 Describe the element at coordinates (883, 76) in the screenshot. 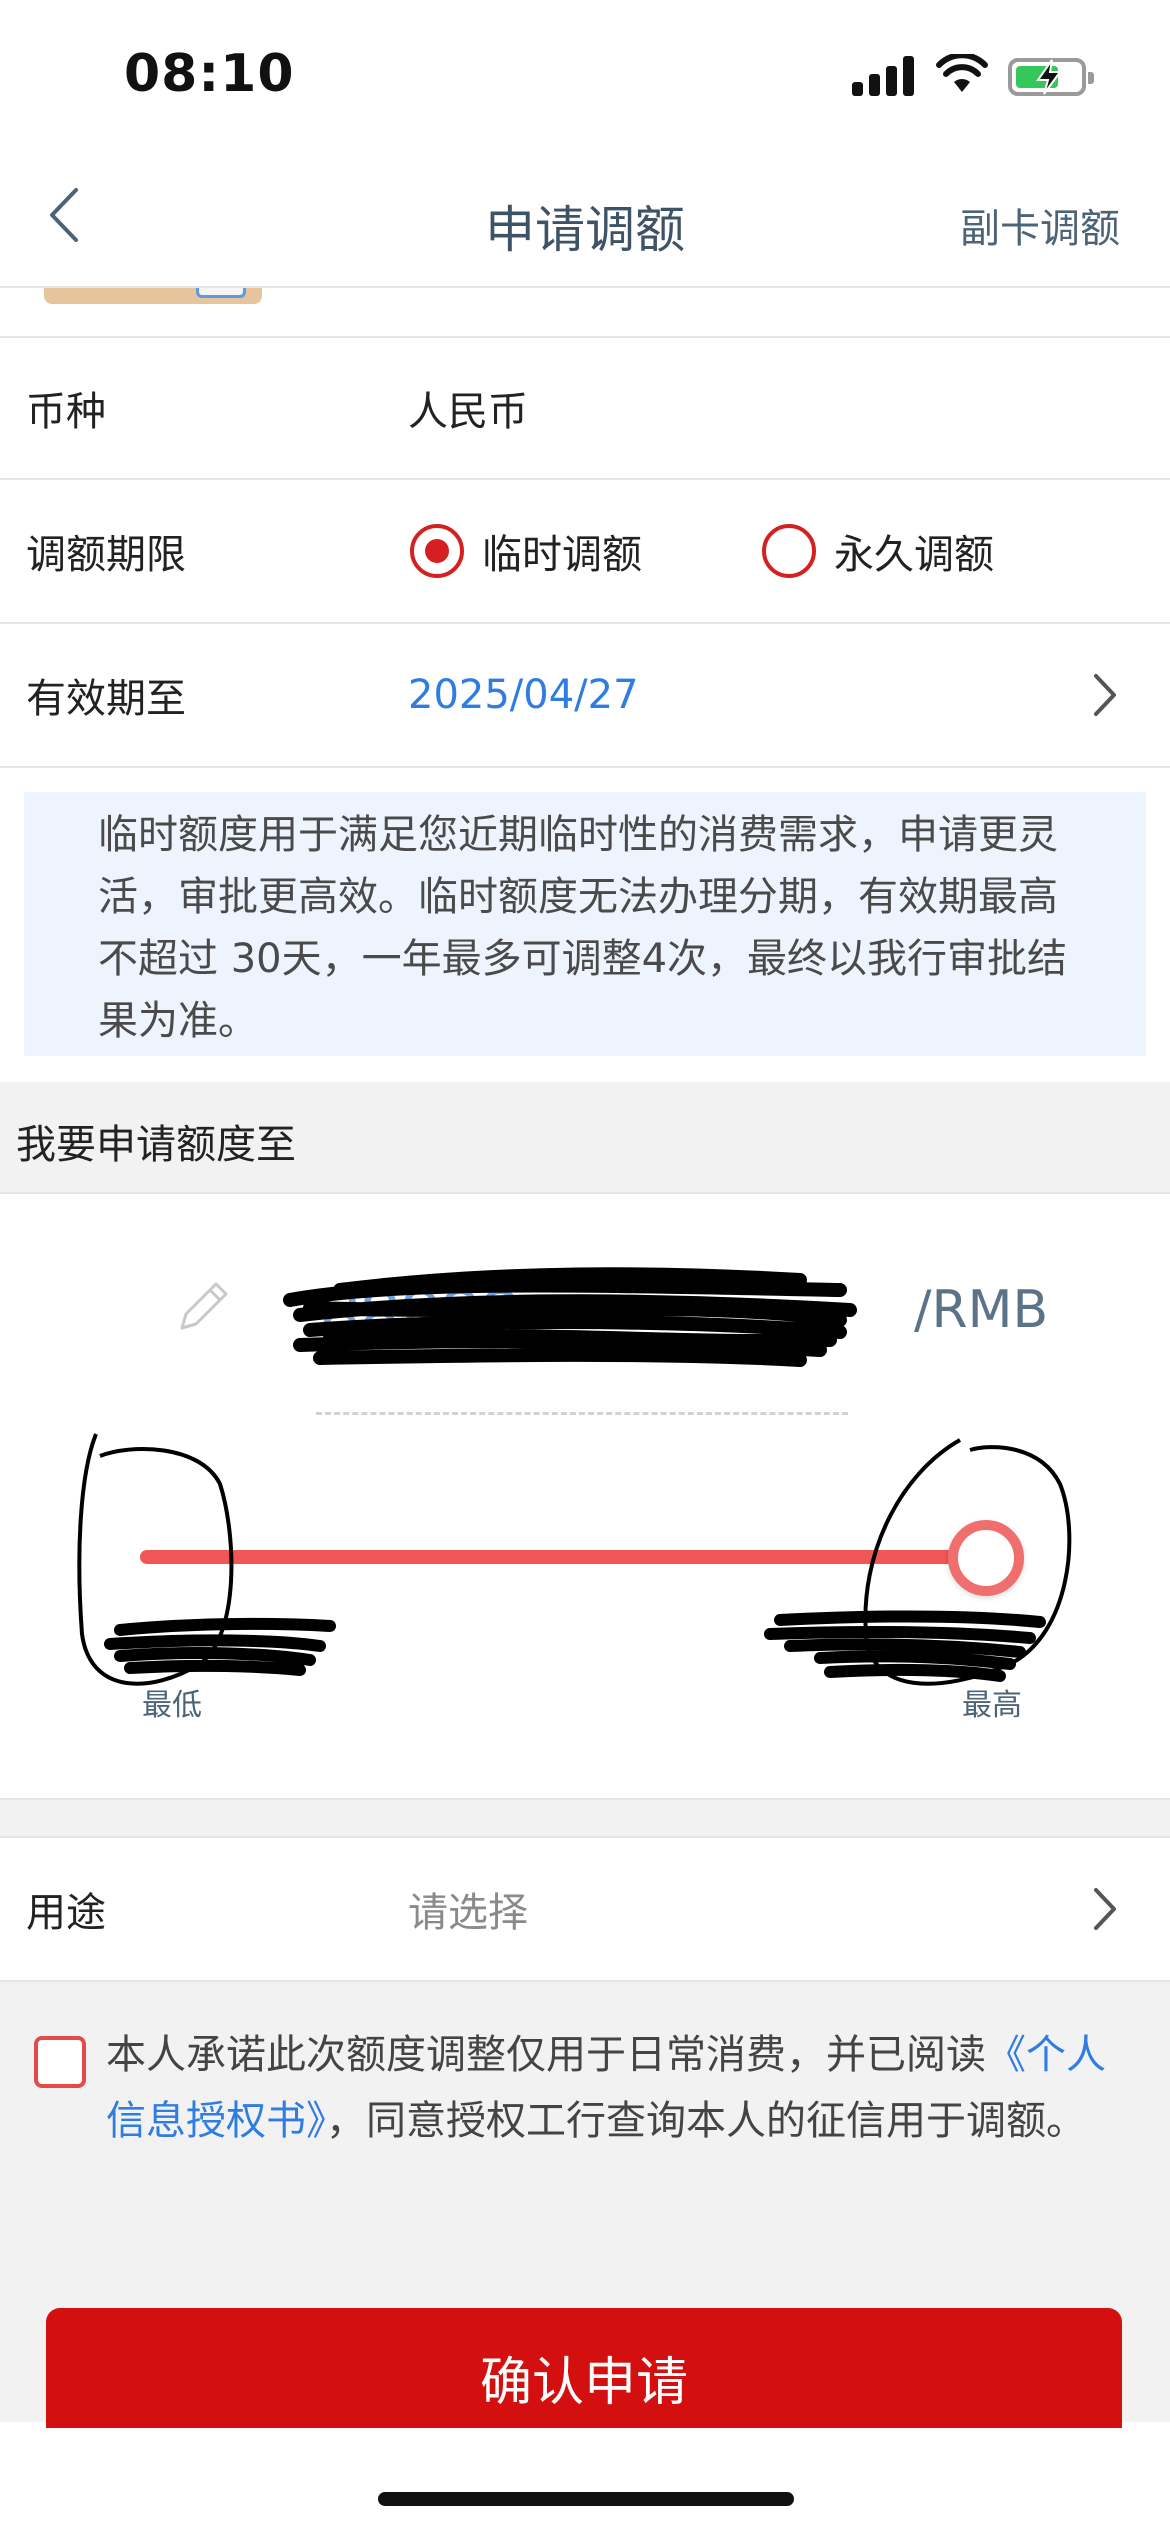

I see `cellular-signal-icon` at that location.